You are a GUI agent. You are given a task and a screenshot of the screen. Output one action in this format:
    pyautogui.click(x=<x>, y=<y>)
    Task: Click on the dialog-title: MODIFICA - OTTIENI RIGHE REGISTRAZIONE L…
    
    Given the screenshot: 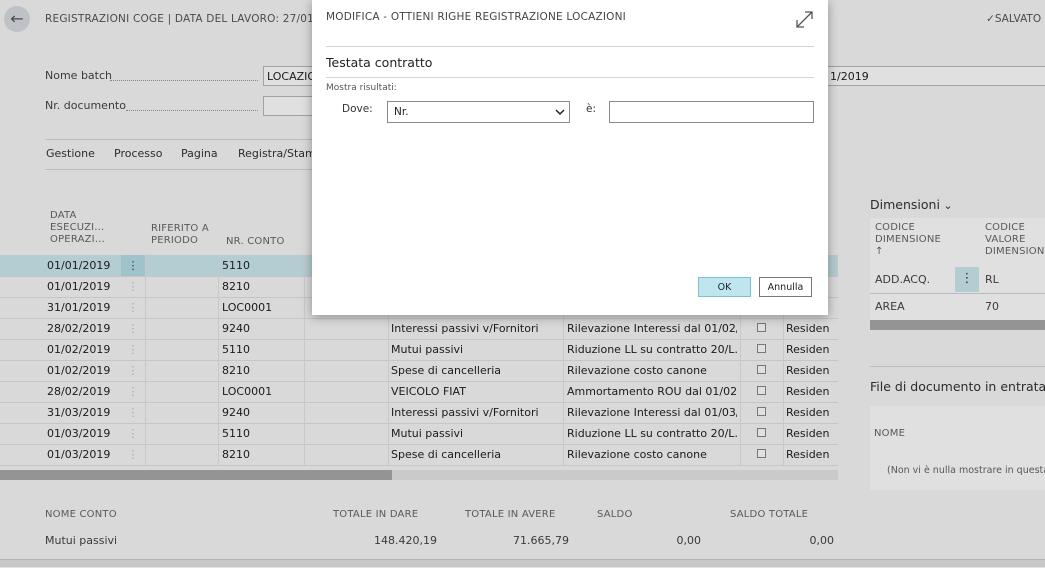 What is the action you would take?
    pyautogui.click(x=476, y=17)
    